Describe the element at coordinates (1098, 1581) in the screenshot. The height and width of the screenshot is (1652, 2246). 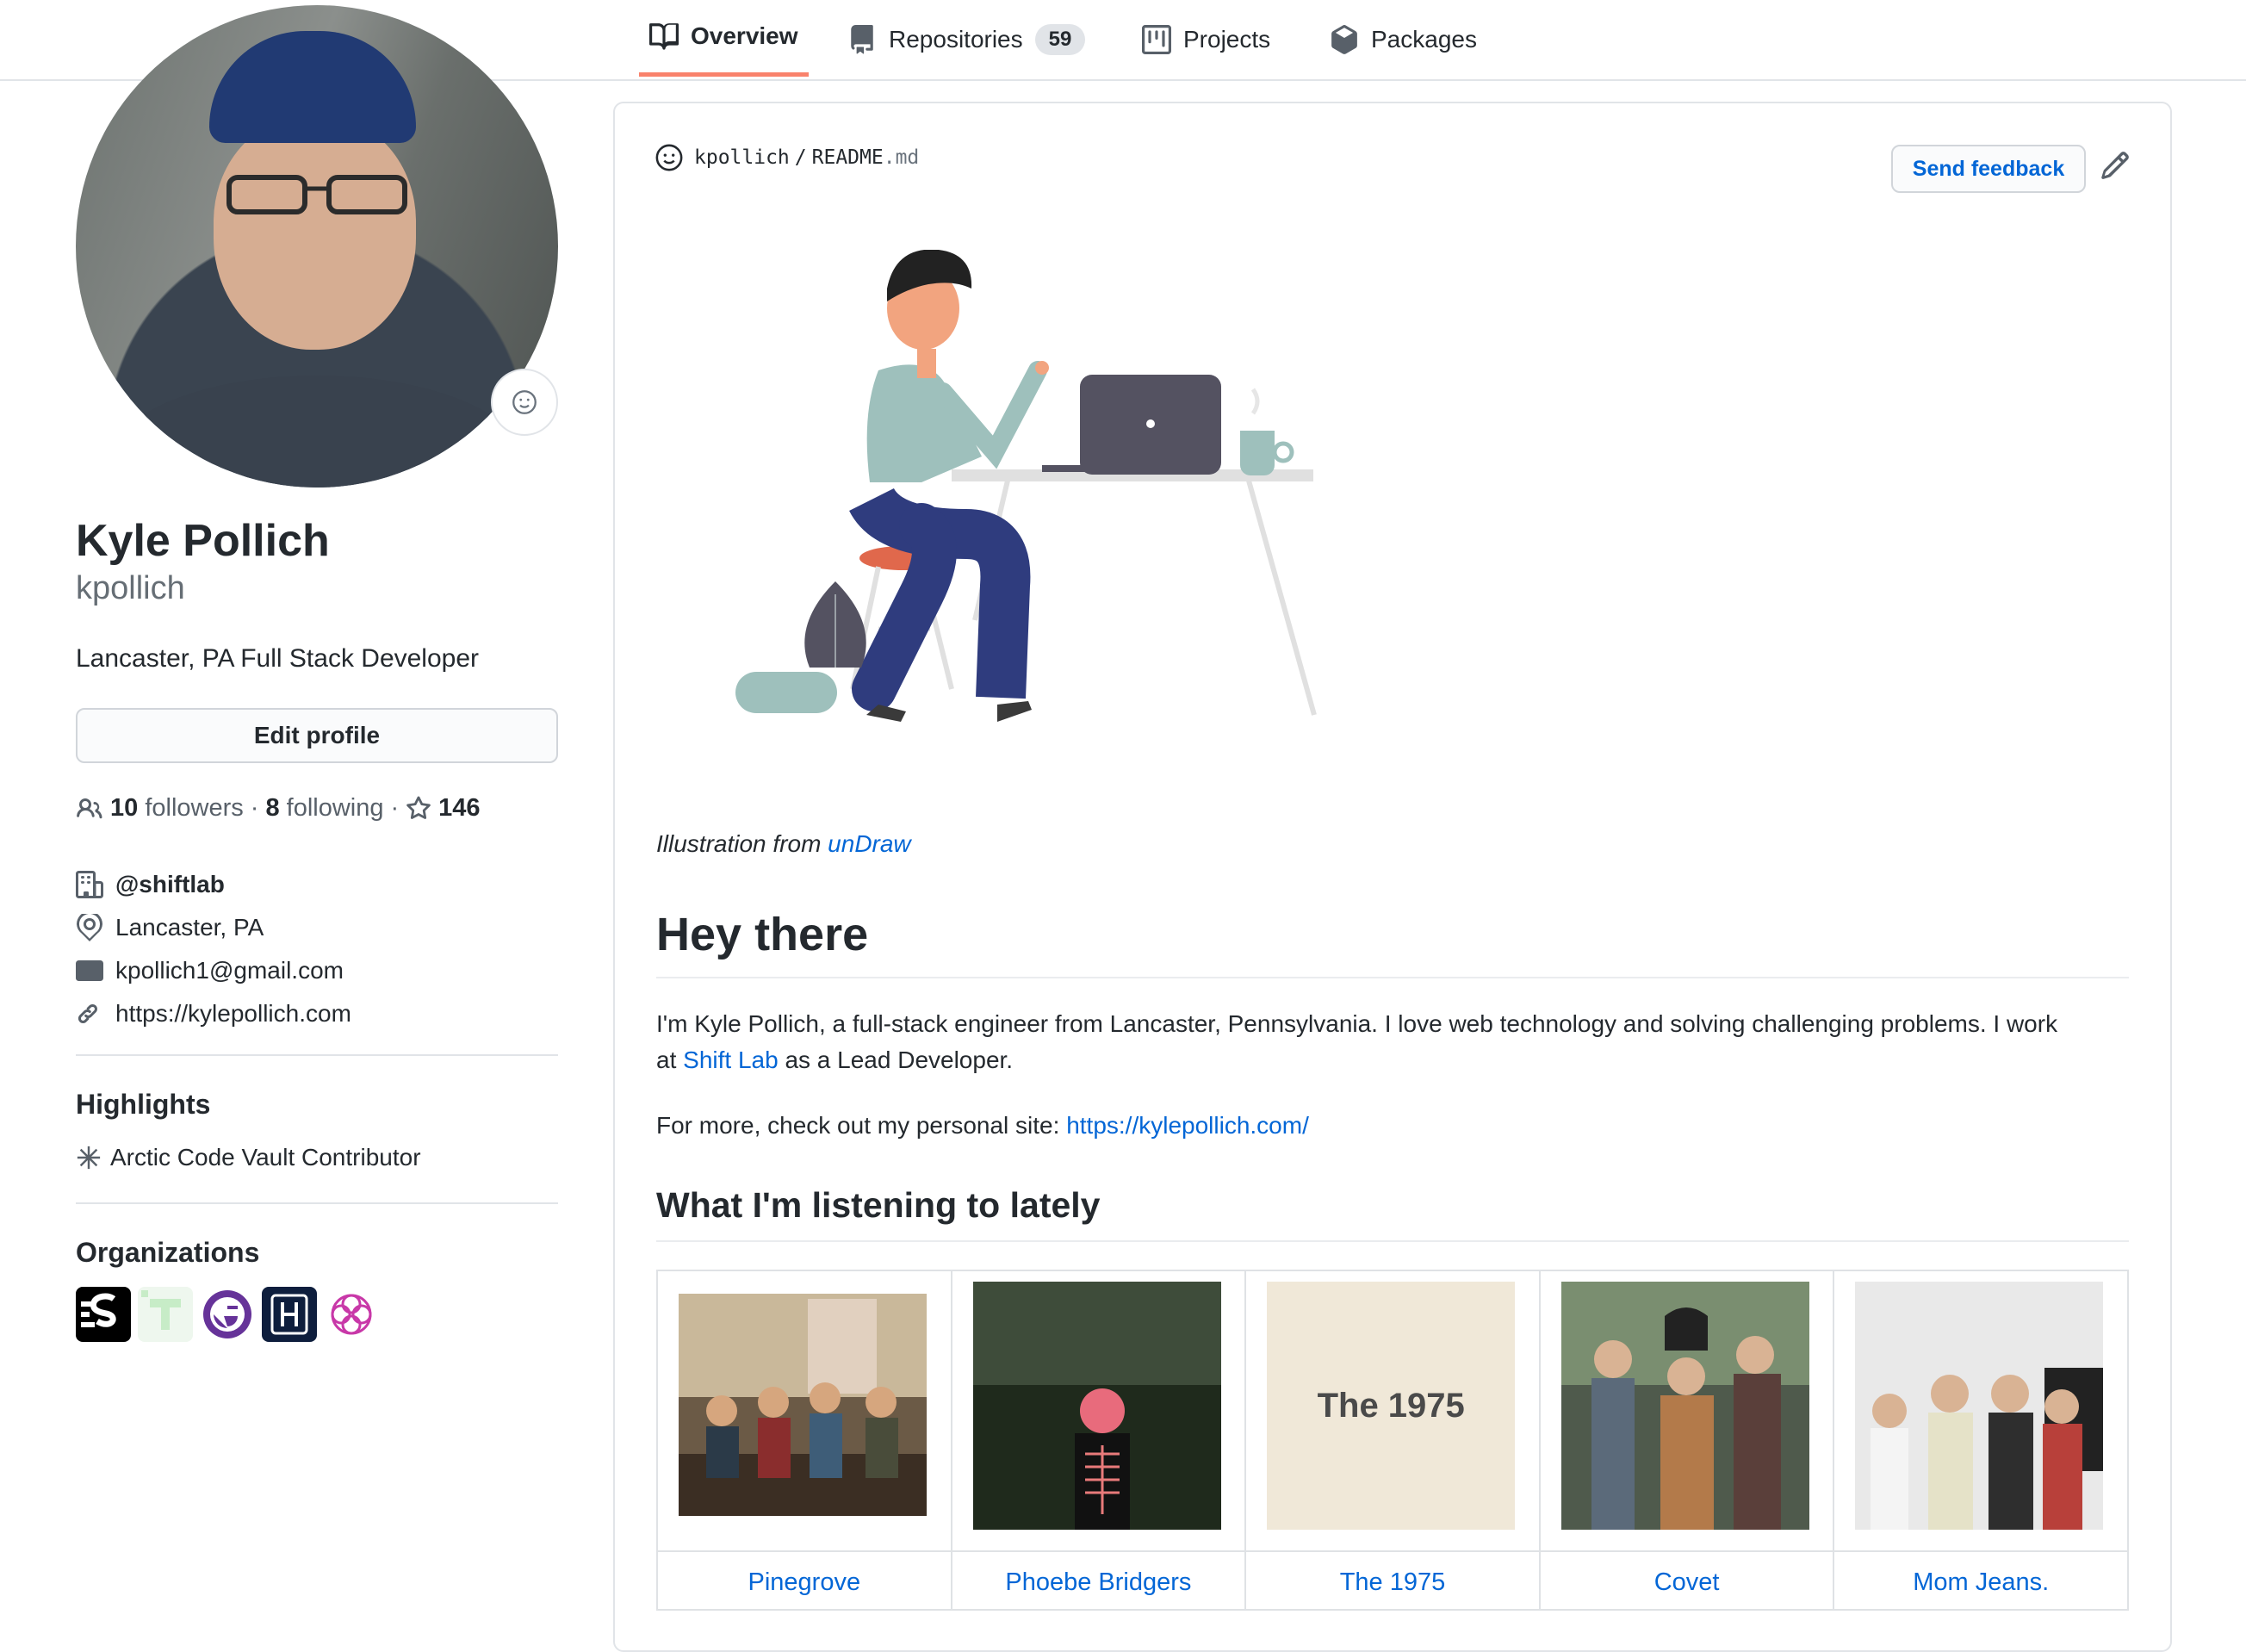
I see `album-link-phoebe-bridgers: Phoebe Bridgers` at that location.